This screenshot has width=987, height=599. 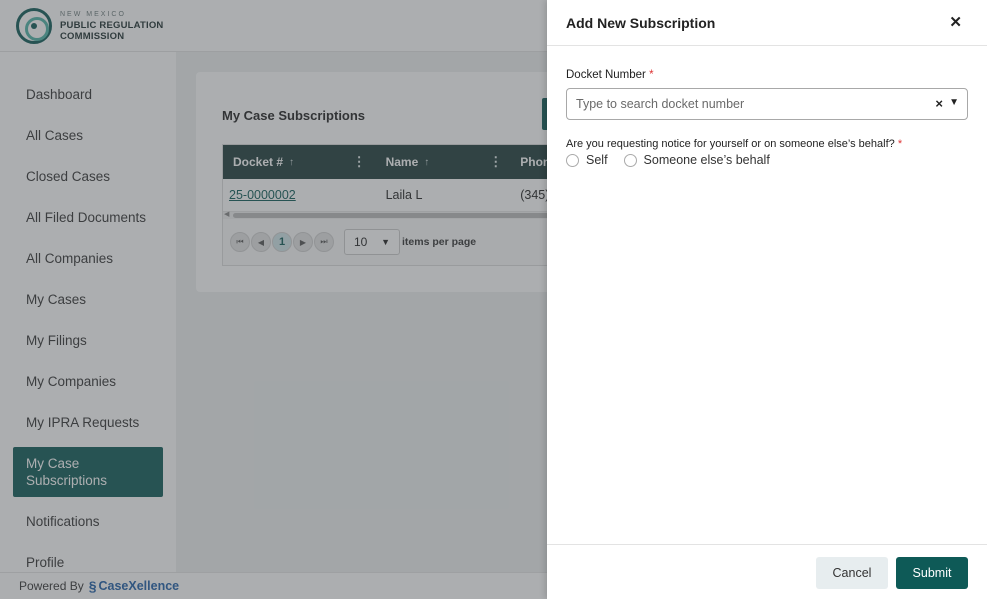 I want to click on clear-icon: ×, so click(x=939, y=103).